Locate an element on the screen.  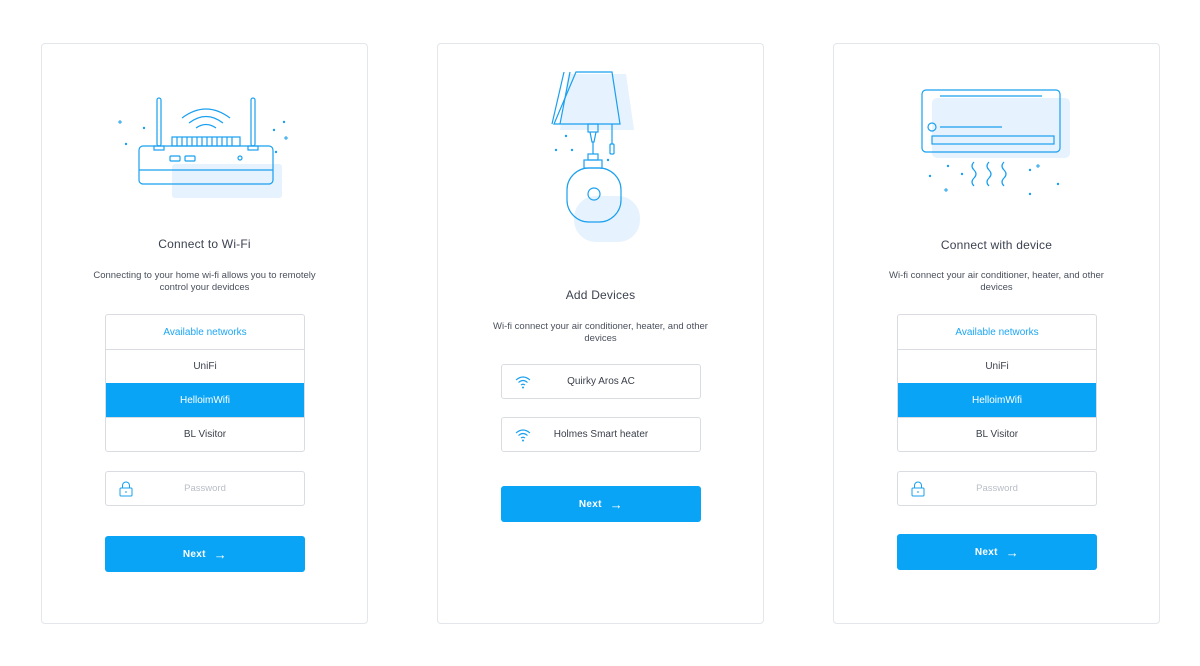
device-label: Quirky Aros AC is located at coordinates (601, 381).